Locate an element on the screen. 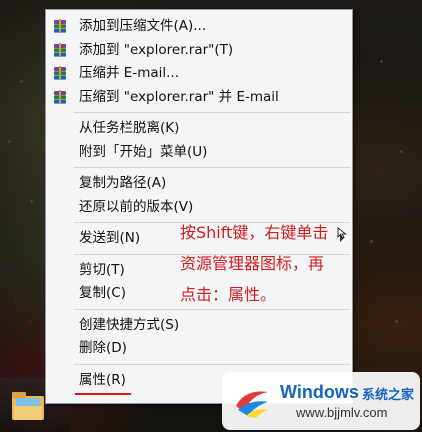 This screenshot has width=422, height=432. watermark-url: www.bjjmlv.com is located at coordinates (342, 412).